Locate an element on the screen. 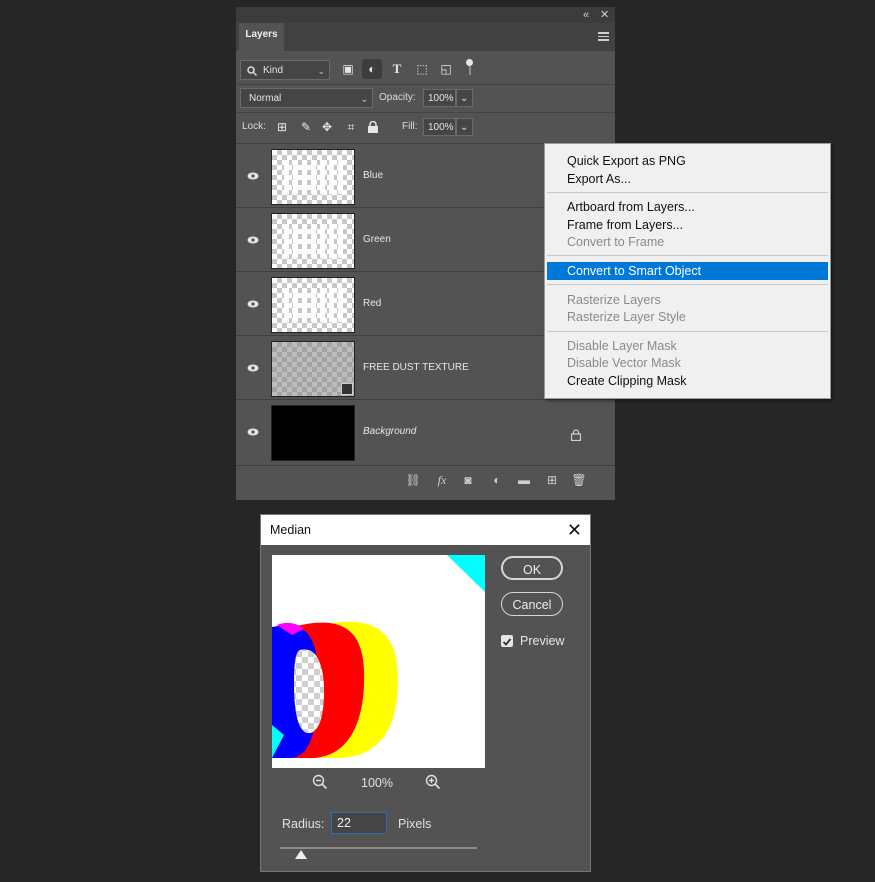  lock-icon is located at coordinates (576, 437).